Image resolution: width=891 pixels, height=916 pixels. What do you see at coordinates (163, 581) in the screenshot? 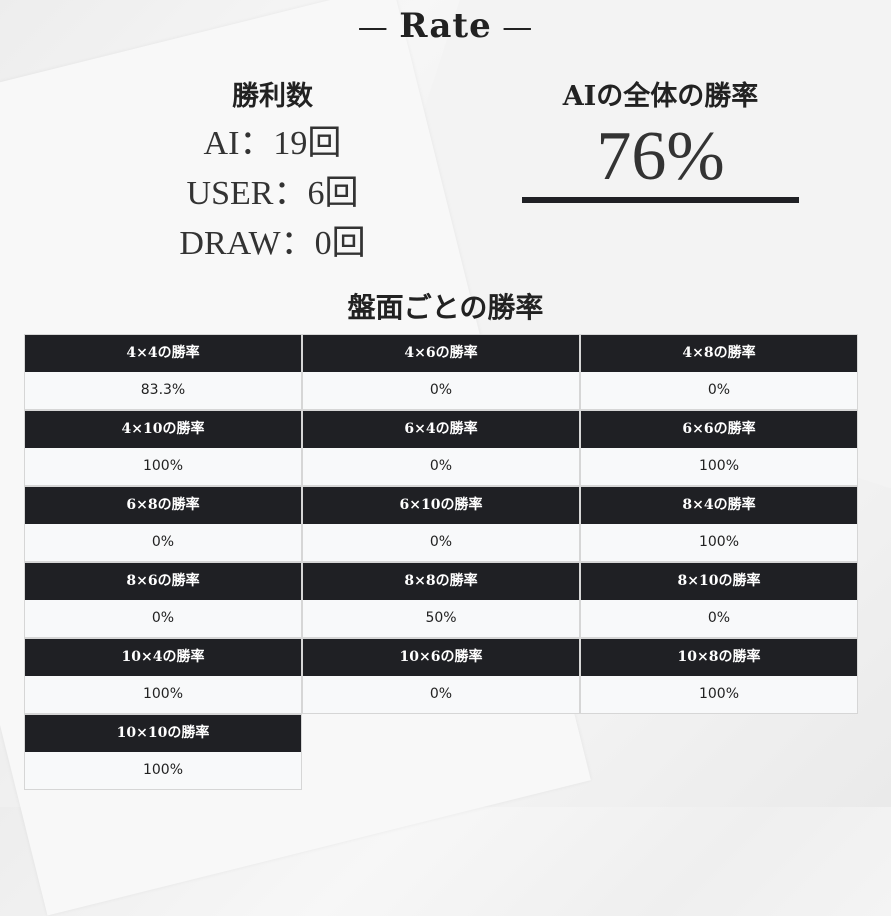
I see `board-rate-label: 8×6の勝率` at bounding box center [163, 581].